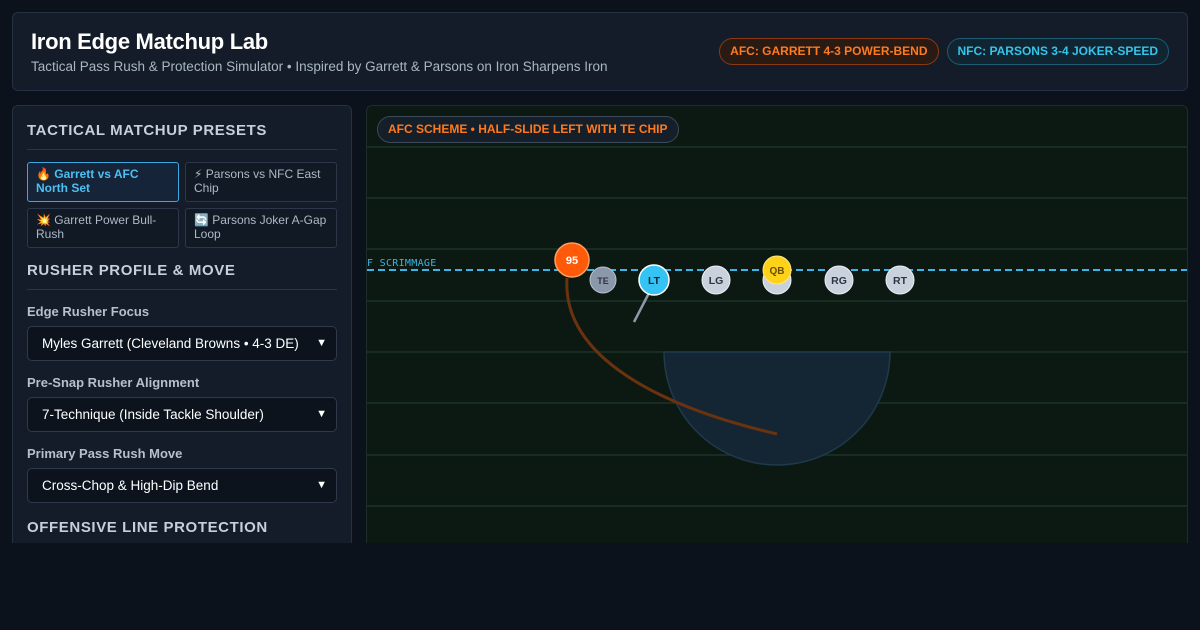 Image resolution: width=1200 pixels, height=630 pixels. I want to click on rusher-number: 95, so click(572, 261).